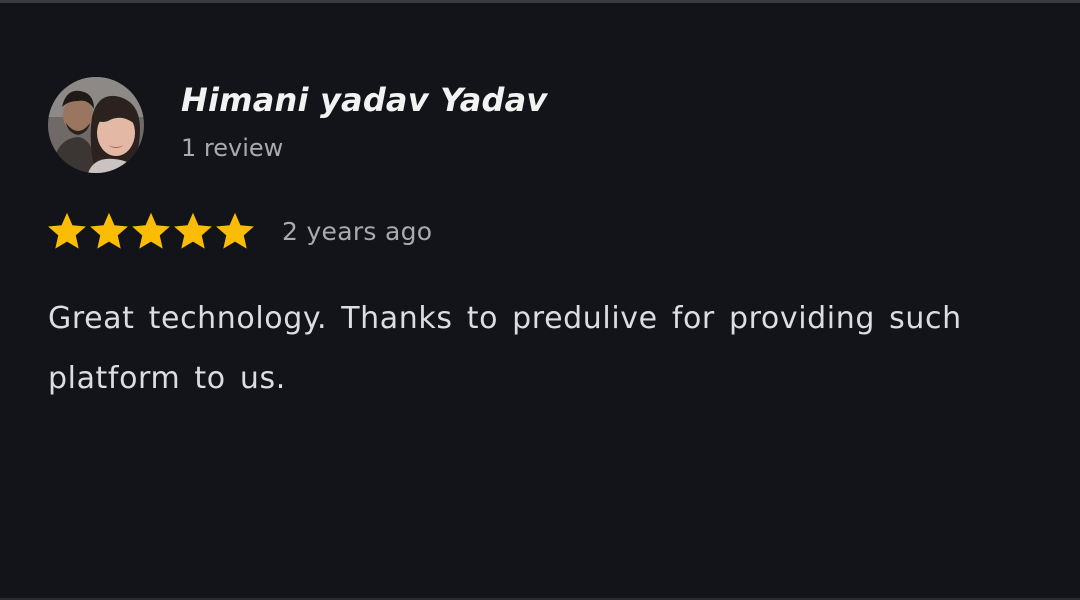  Describe the element at coordinates (357, 231) in the screenshot. I see `review-timestamp: 2 years ago` at that location.